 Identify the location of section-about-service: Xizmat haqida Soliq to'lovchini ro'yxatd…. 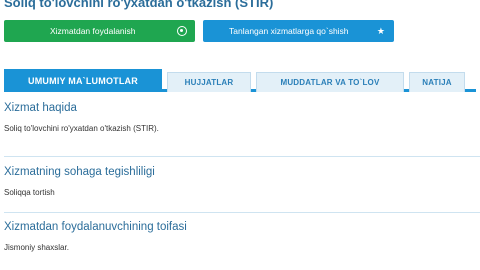
(240, 117).